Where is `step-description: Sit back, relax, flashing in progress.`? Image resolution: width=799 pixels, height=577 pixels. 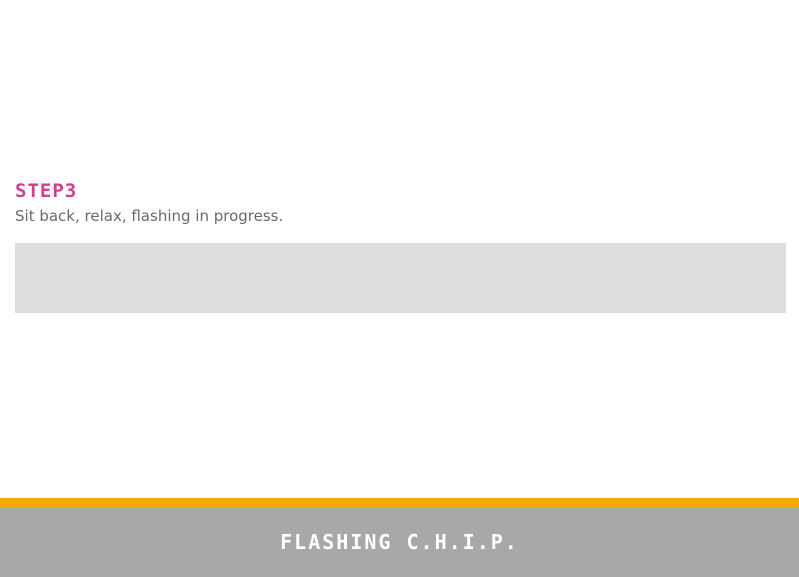 step-description: Sit back, relax, flashing in progress. is located at coordinates (149, 216).